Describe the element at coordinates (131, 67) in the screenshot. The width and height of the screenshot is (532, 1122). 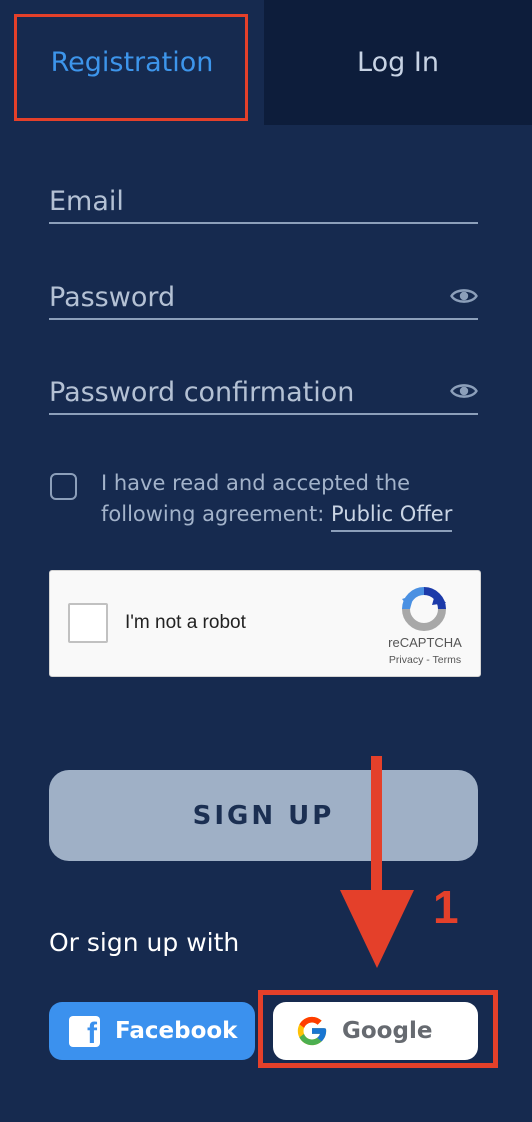
I see `registration-highlight-box` at that location.